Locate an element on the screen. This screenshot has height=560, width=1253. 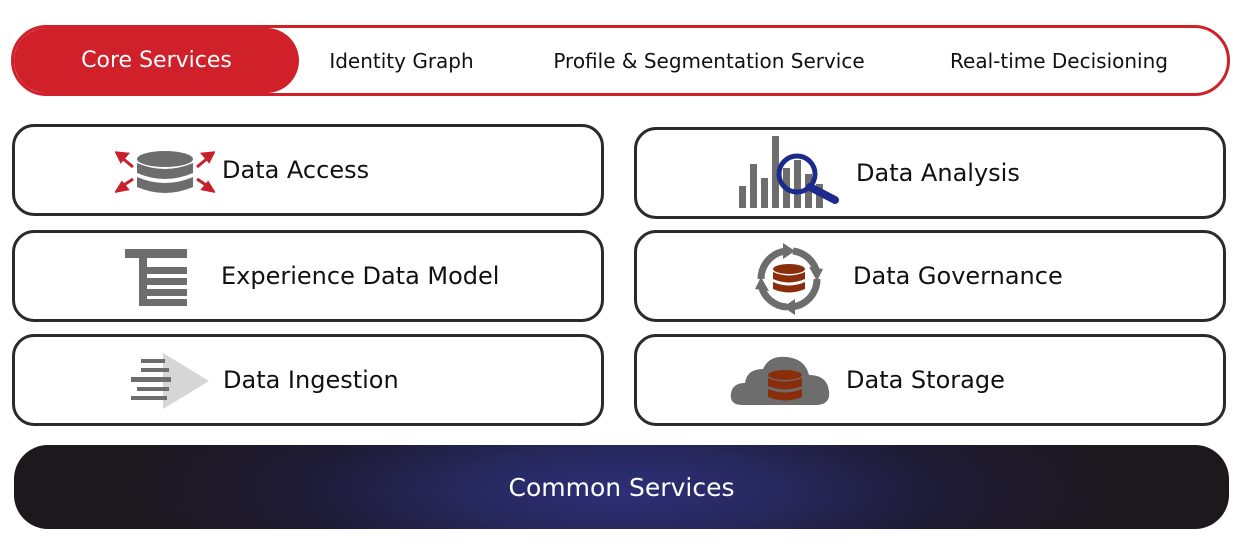
data-governance-card: Data Governance is located at coordinates (930, 276).